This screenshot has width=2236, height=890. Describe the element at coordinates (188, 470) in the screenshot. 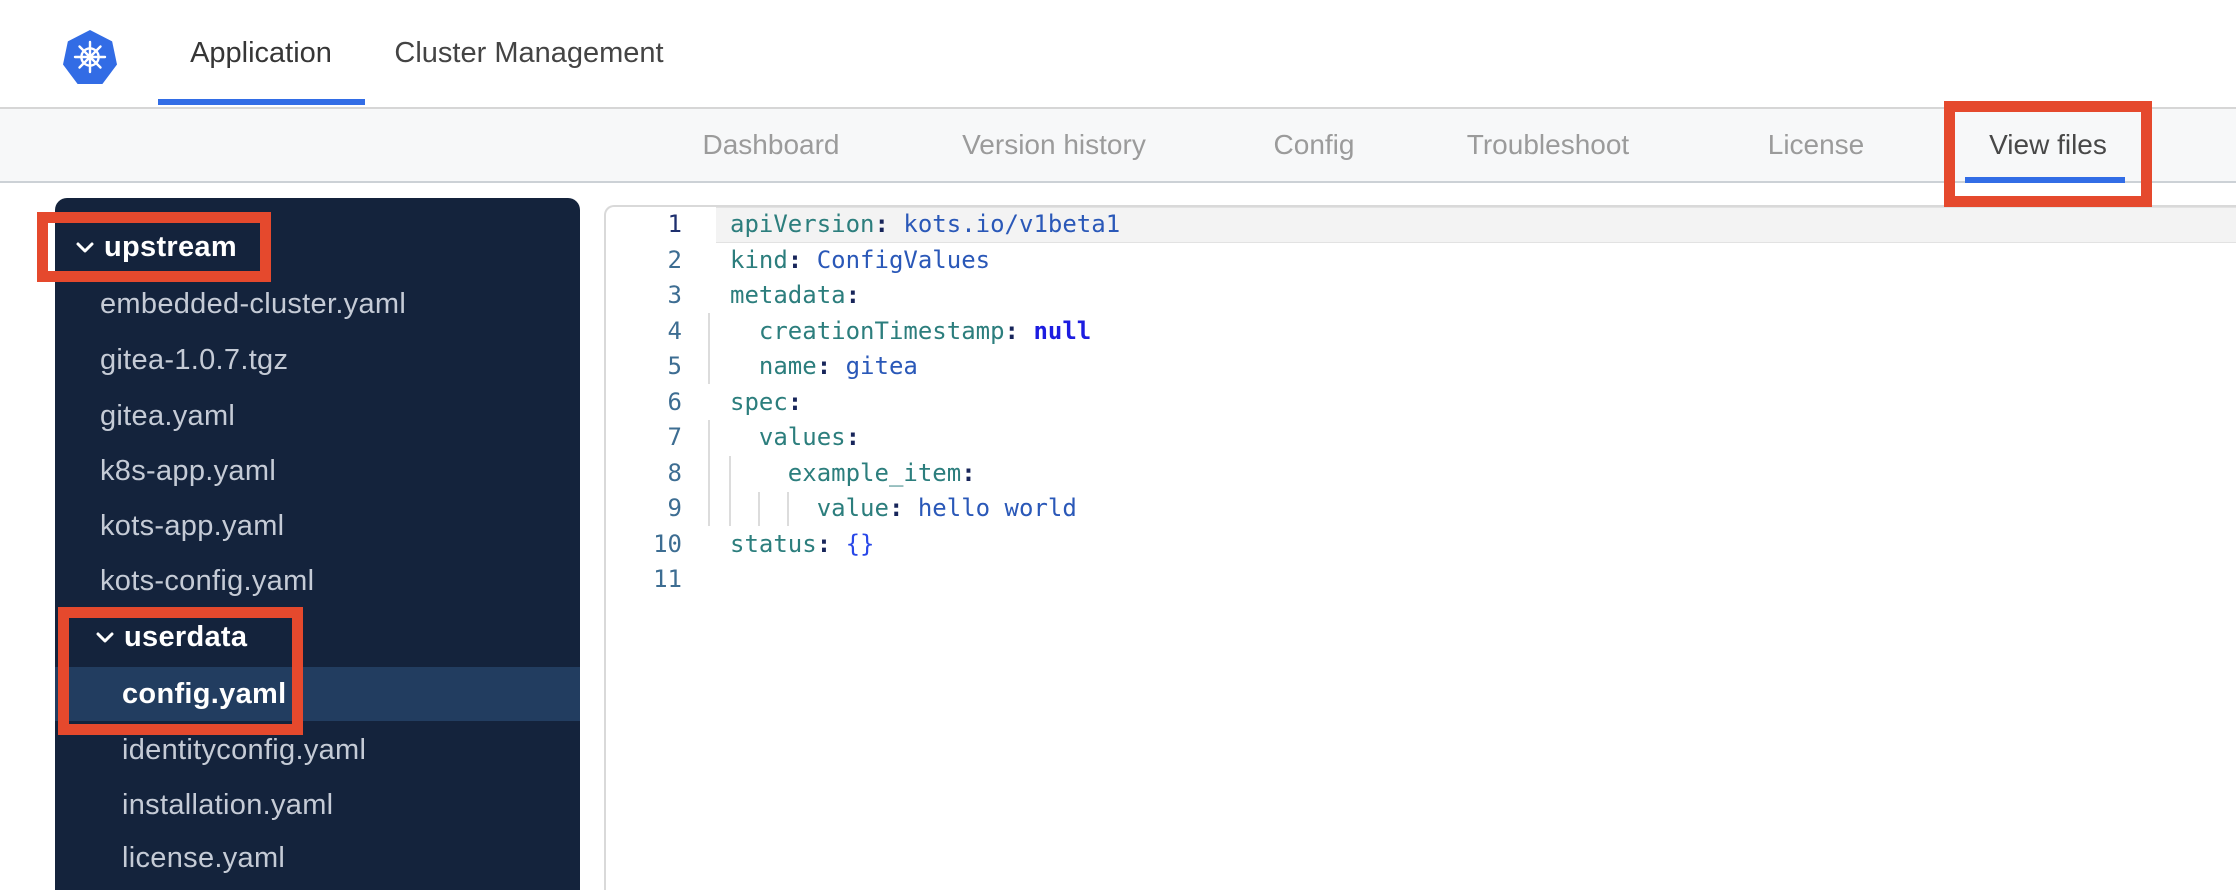

I see `tree-item-label: k8s-app.yaml` at that location.